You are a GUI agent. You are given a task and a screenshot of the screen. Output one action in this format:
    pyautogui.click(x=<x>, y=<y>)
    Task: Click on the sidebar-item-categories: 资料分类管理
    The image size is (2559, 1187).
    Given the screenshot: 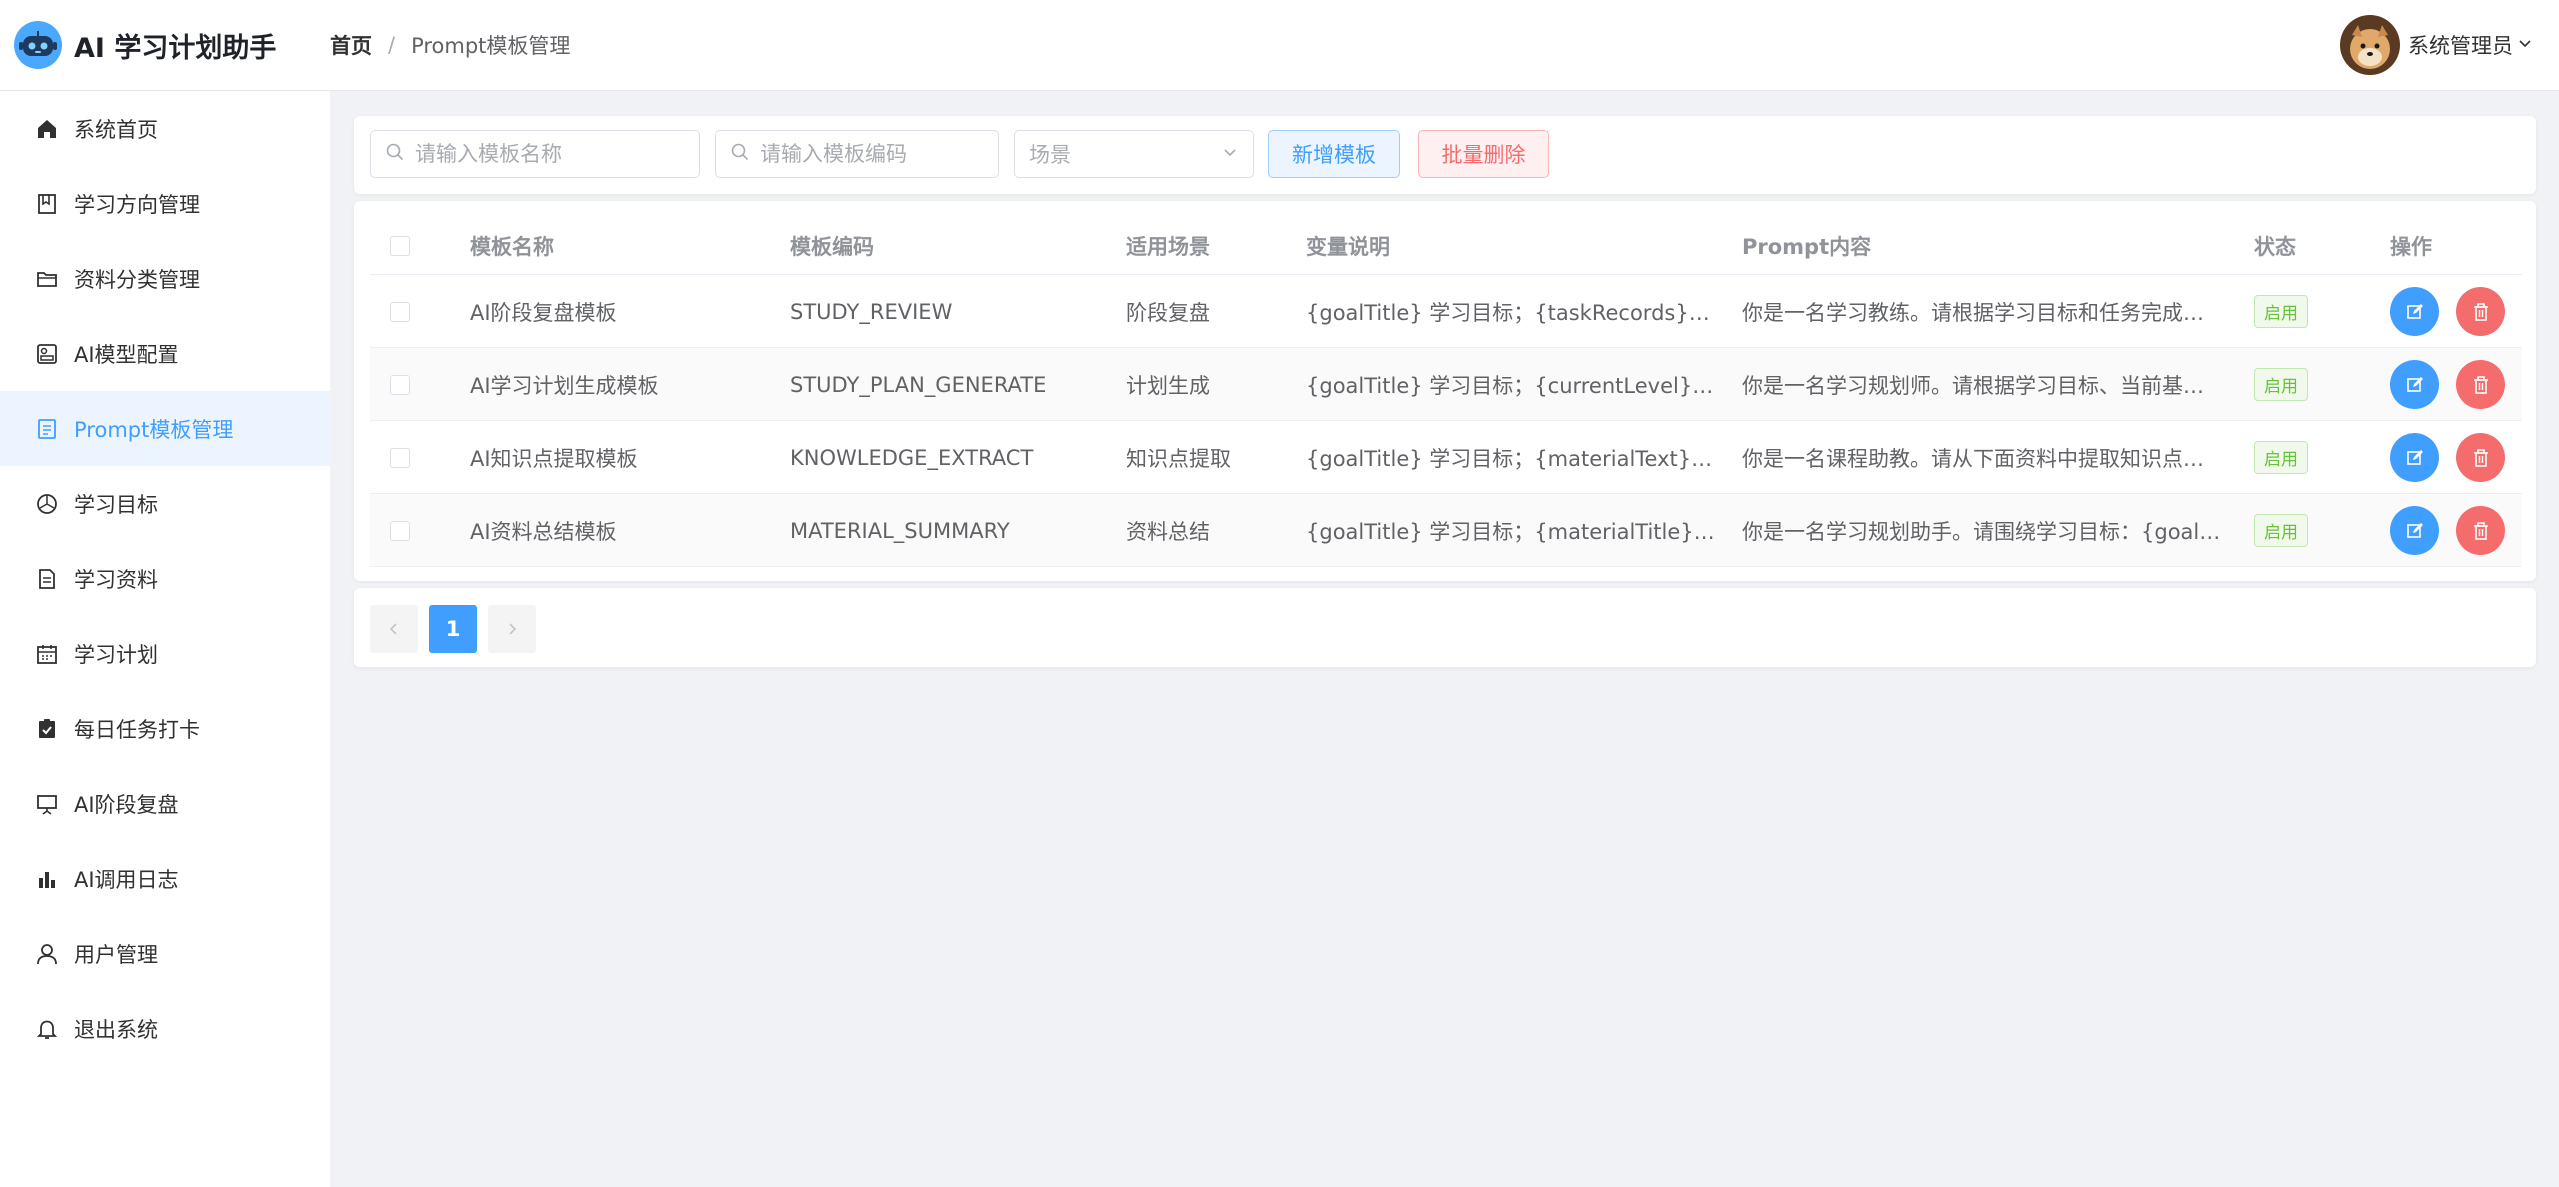 What is the action you would take?
    pyautogui.click(x=165, y=278)
    